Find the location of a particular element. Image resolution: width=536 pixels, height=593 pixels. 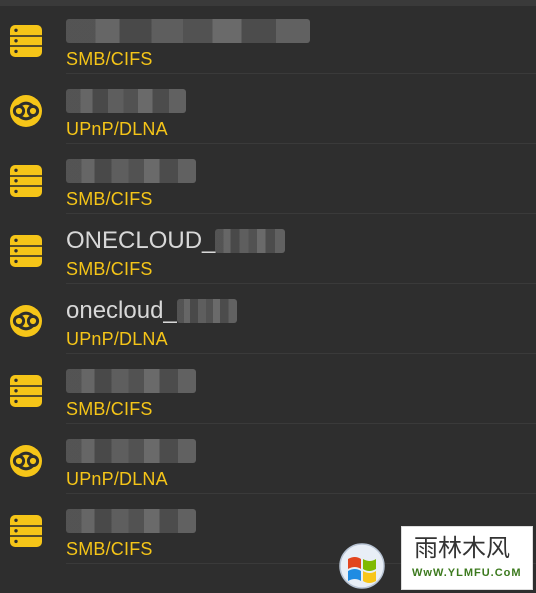

watermark-title: 雨林木风 is located at coordinates (462, 548).